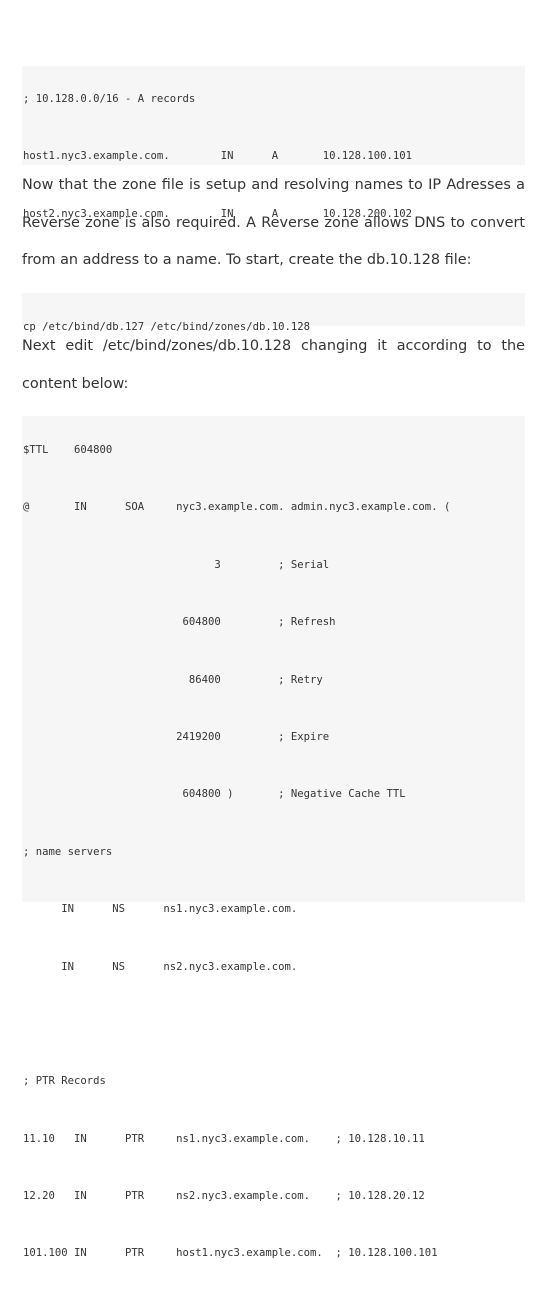 This screenshot has height=1301, width=548. What do you see at coordinates (179, 622) in the screenshot?
I see `code-line: 604800 ; Refresh` at bounding box center [179, 622].